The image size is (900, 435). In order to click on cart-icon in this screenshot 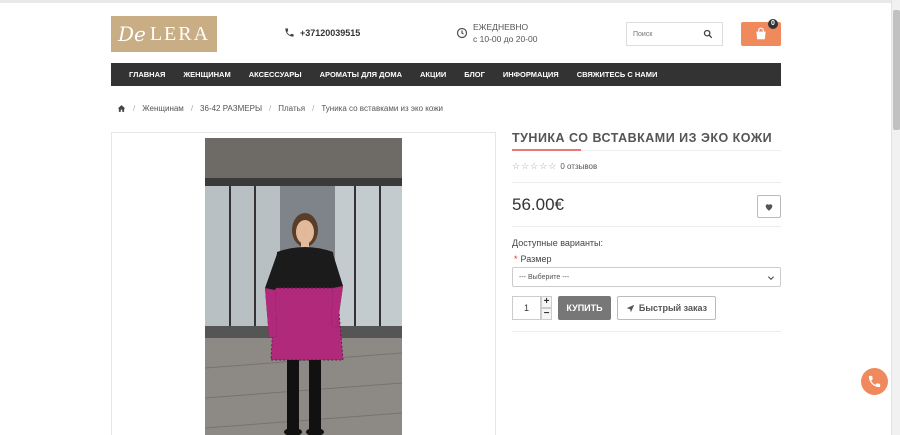, I will do `click(761, 33)`.